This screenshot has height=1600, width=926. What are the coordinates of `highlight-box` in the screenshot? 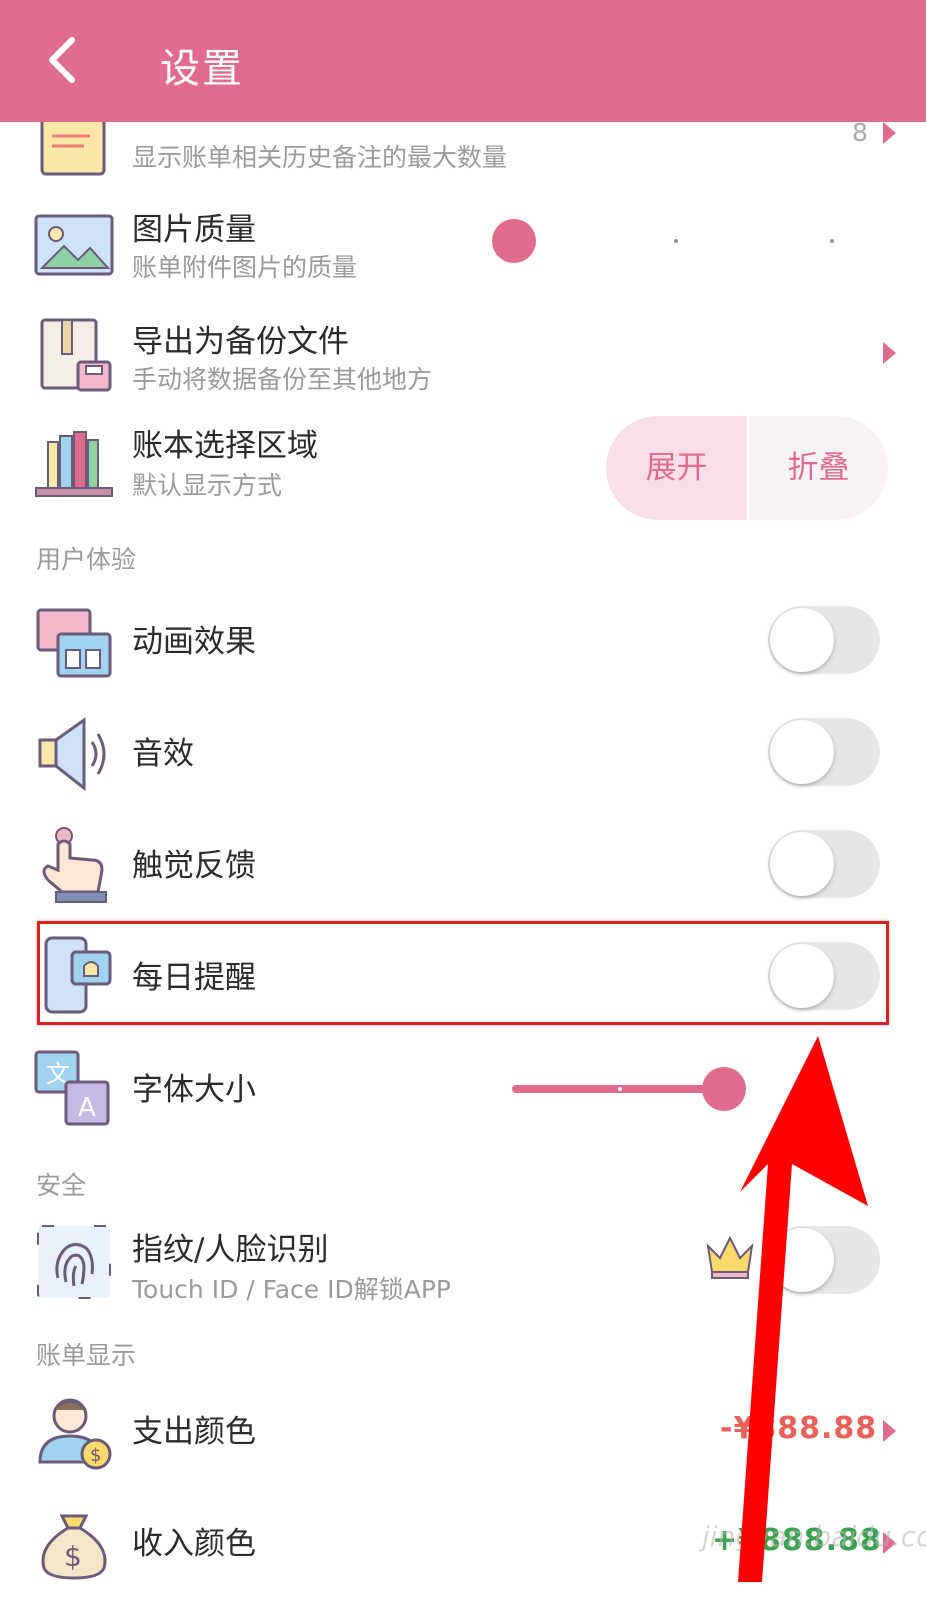 It's located at (463, 973).